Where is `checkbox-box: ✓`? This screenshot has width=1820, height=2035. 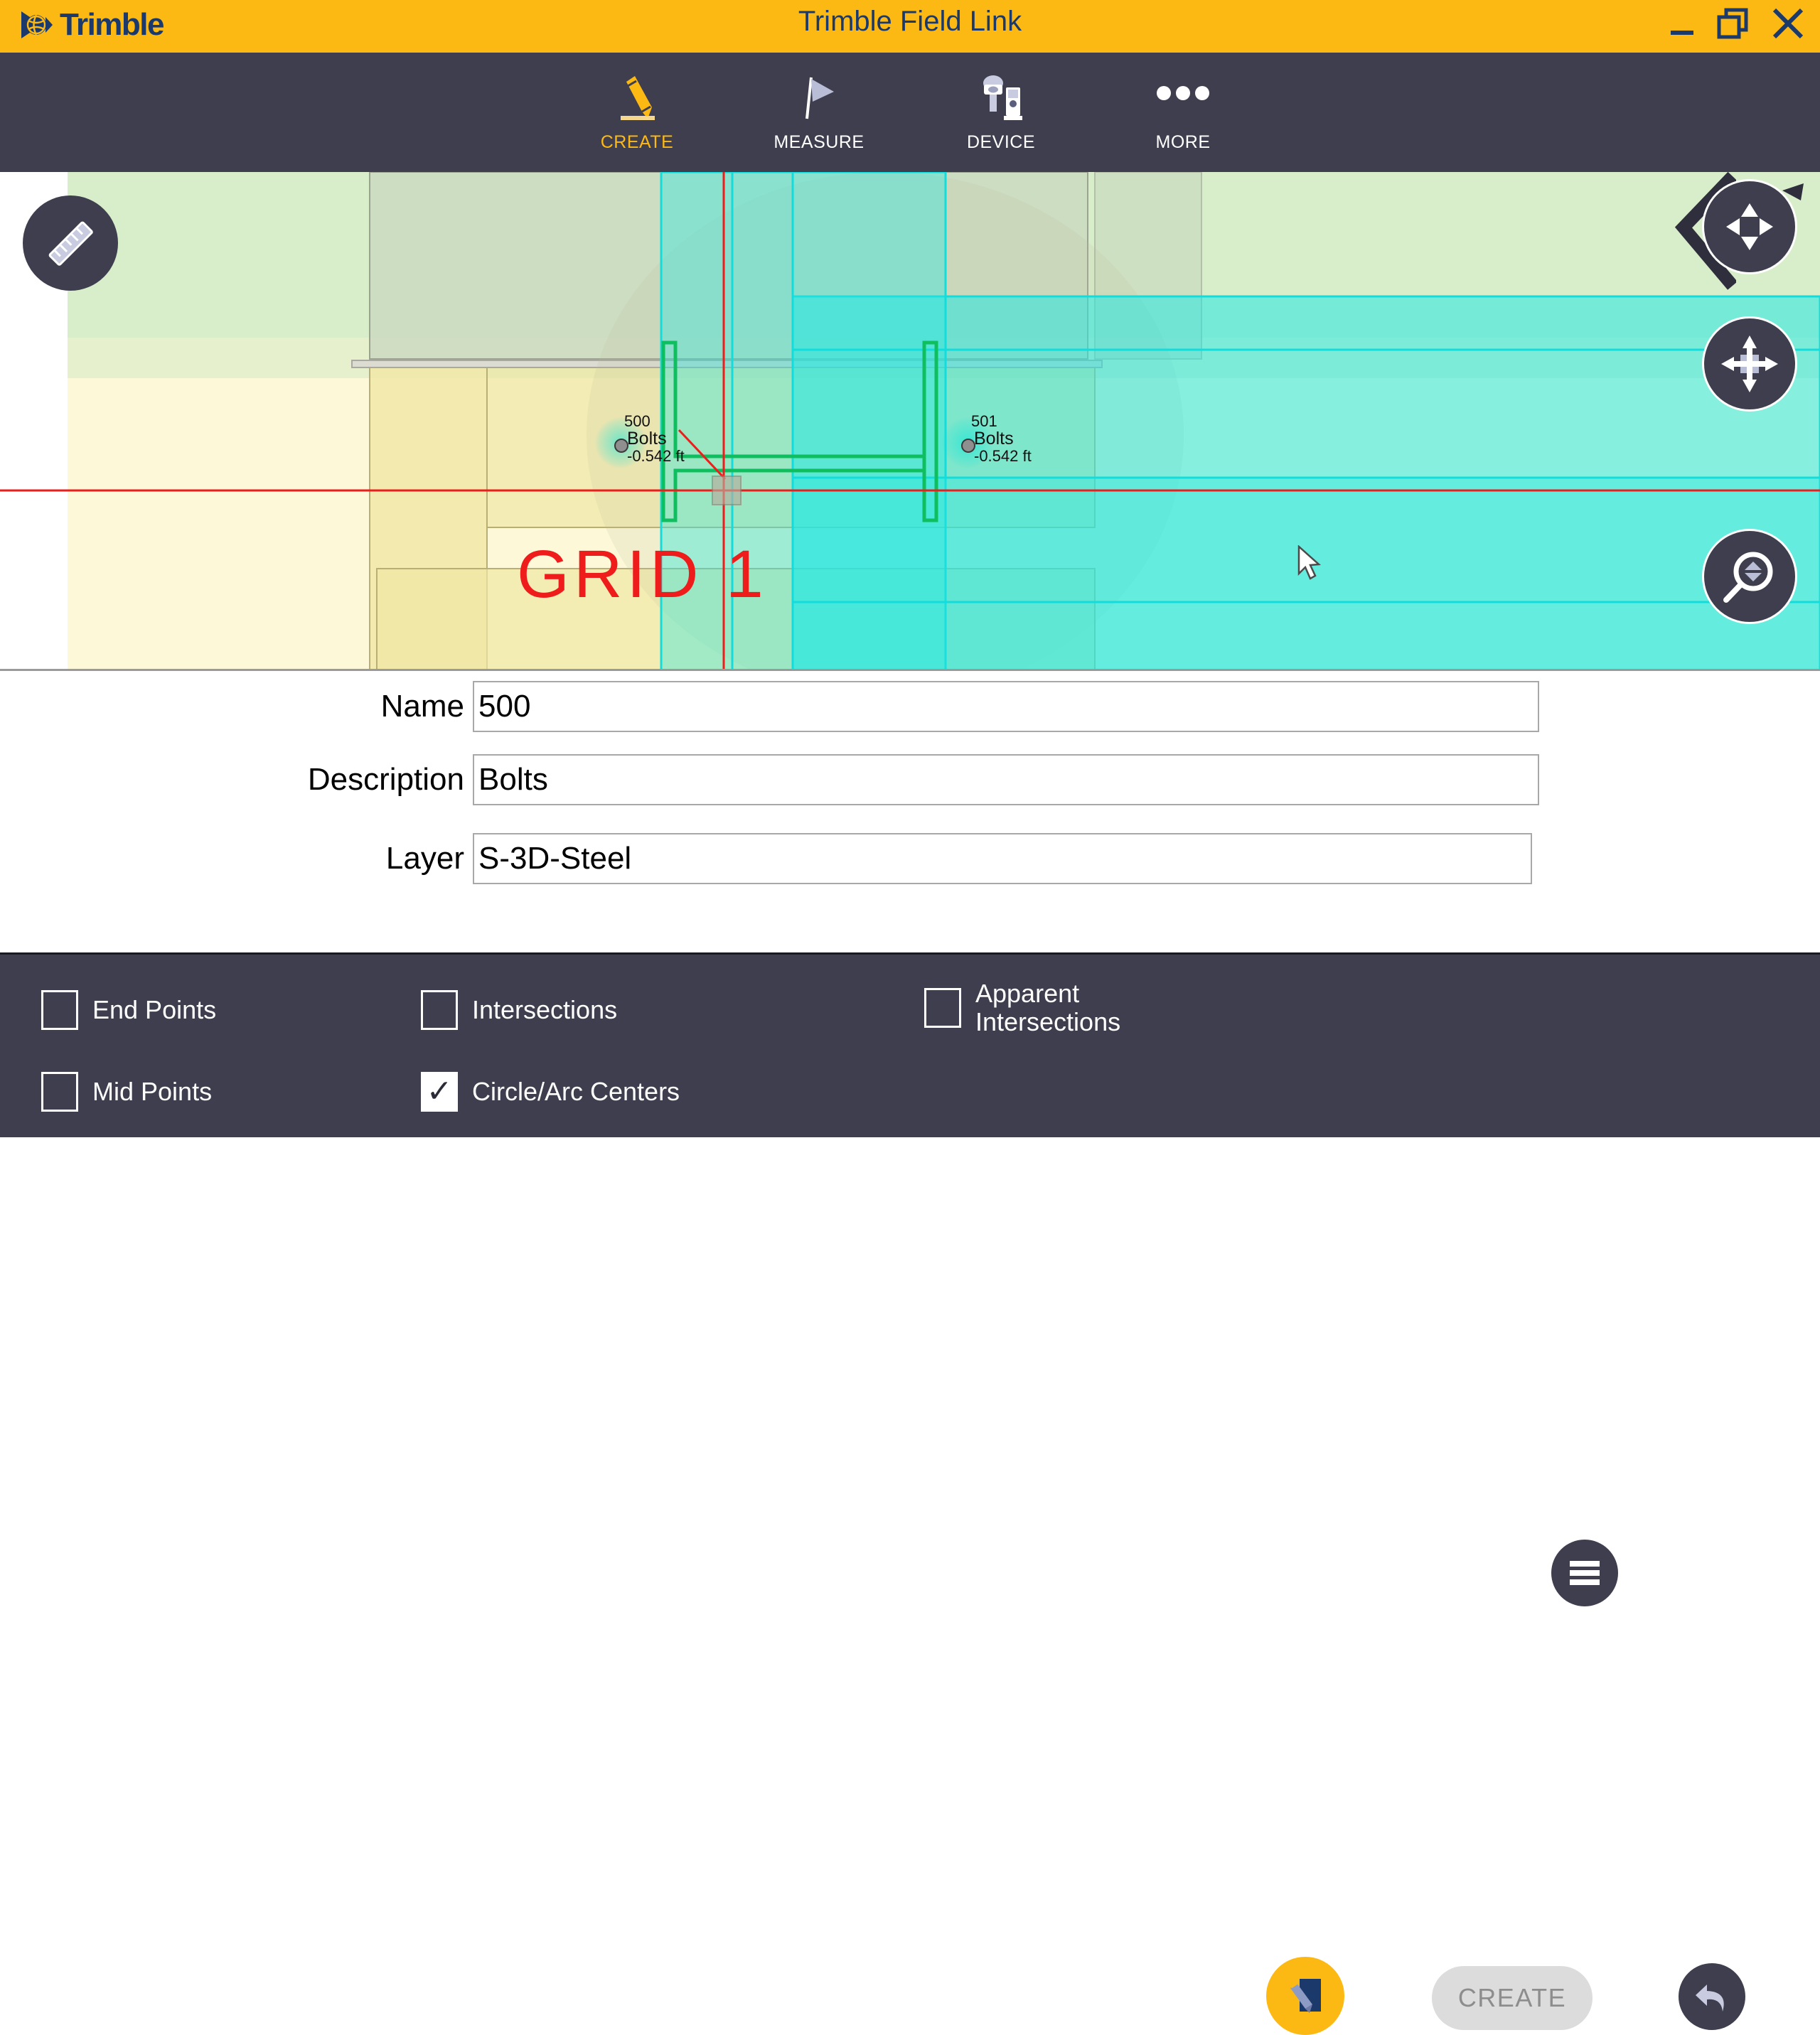 checkbox-box: ✓ is located at coordinates (440, 1092).